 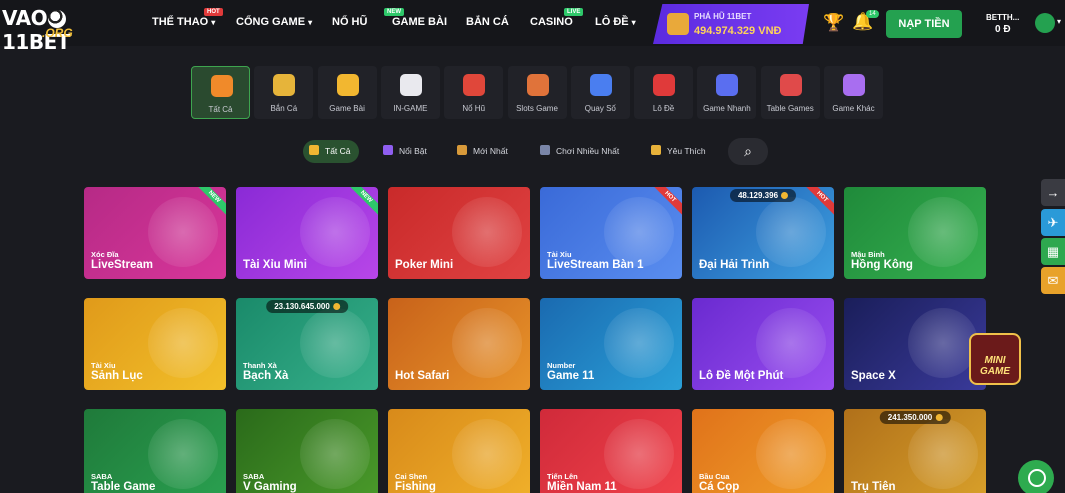 What do you see at coordinates (734, 265) in the screenshot?
I see `game-title: Đại Hải Trình` at bounding box center [734, 265].